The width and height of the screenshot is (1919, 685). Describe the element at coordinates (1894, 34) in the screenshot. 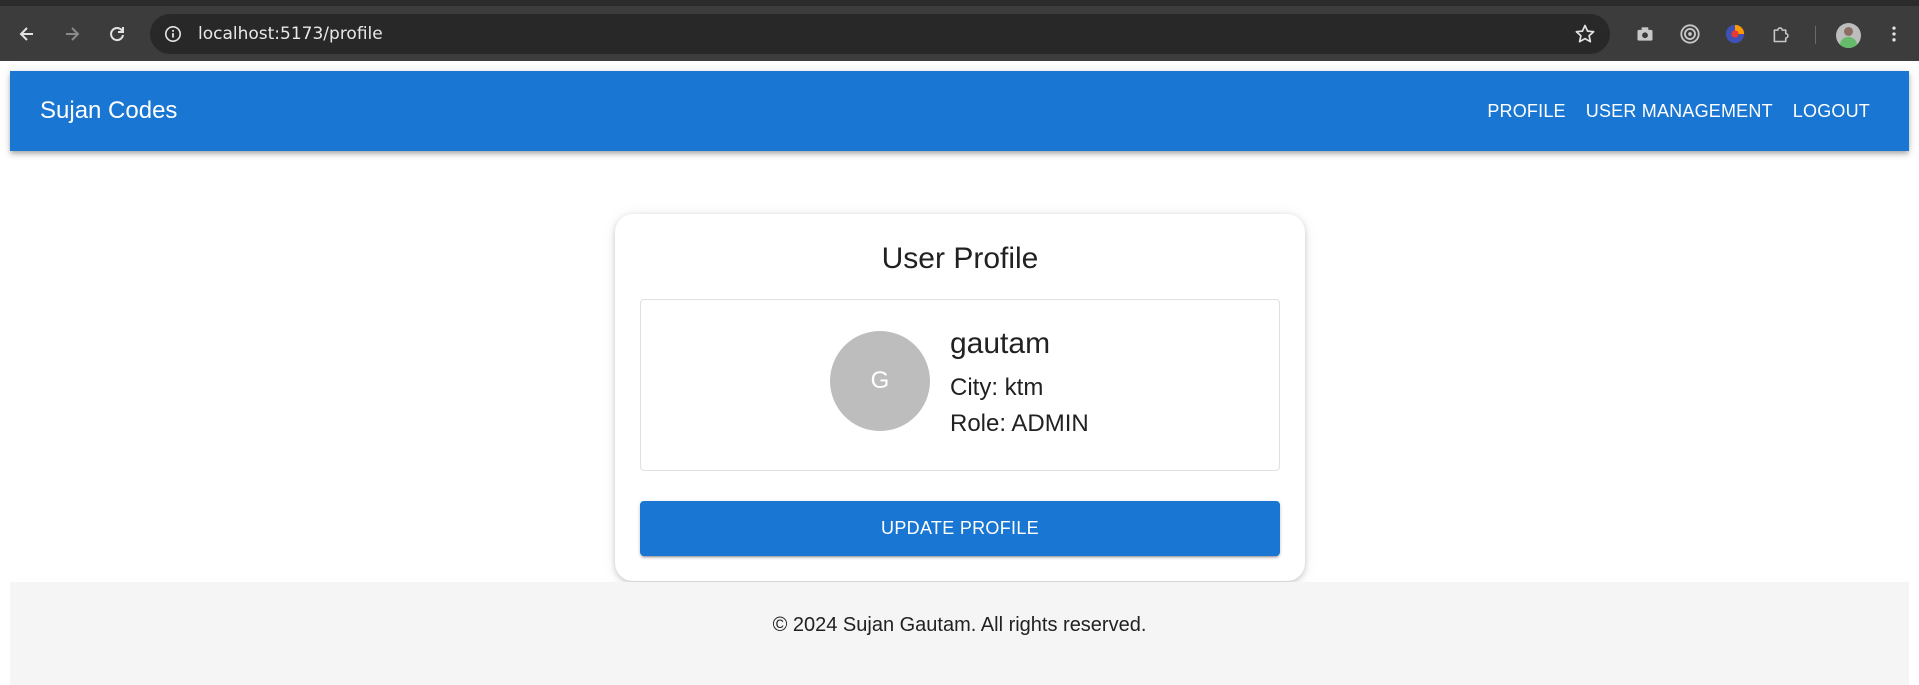

I see `more-menu-icon` at that location.